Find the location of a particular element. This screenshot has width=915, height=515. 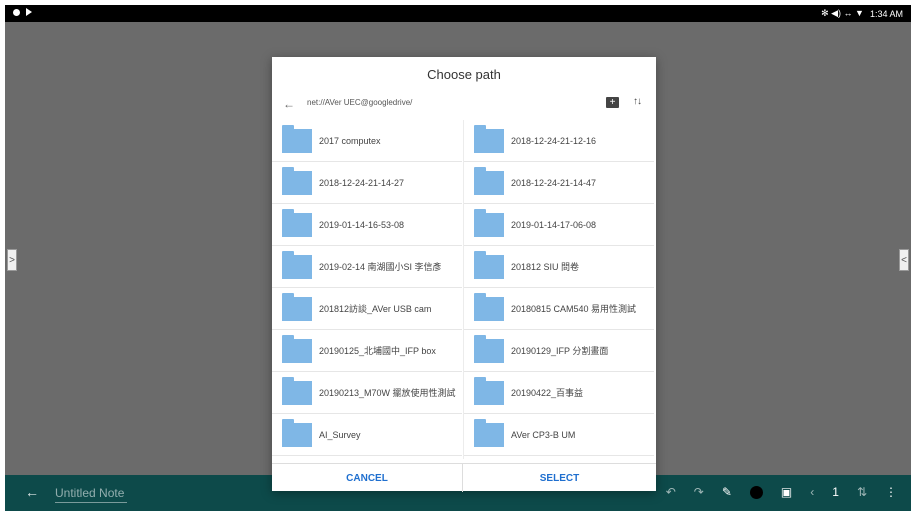

folder-item: 20190129_IFP 分割畫面 is located at coordinates (559, 351).